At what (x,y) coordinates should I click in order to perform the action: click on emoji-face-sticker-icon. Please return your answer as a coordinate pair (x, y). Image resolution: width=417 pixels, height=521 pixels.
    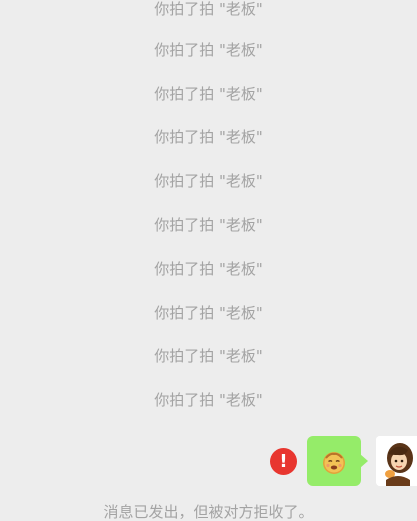
    Looking at the image, I should click on (334, 463).